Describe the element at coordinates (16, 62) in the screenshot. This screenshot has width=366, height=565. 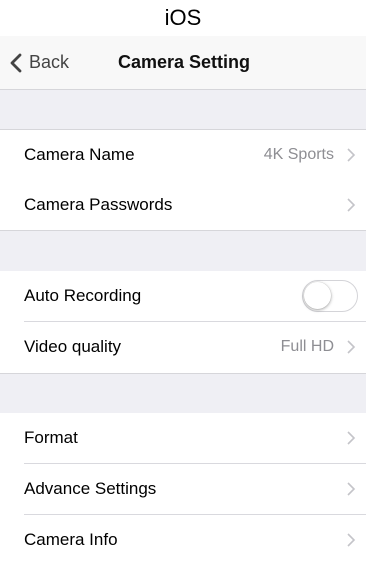
I see `chevron-left-icon` at that location.